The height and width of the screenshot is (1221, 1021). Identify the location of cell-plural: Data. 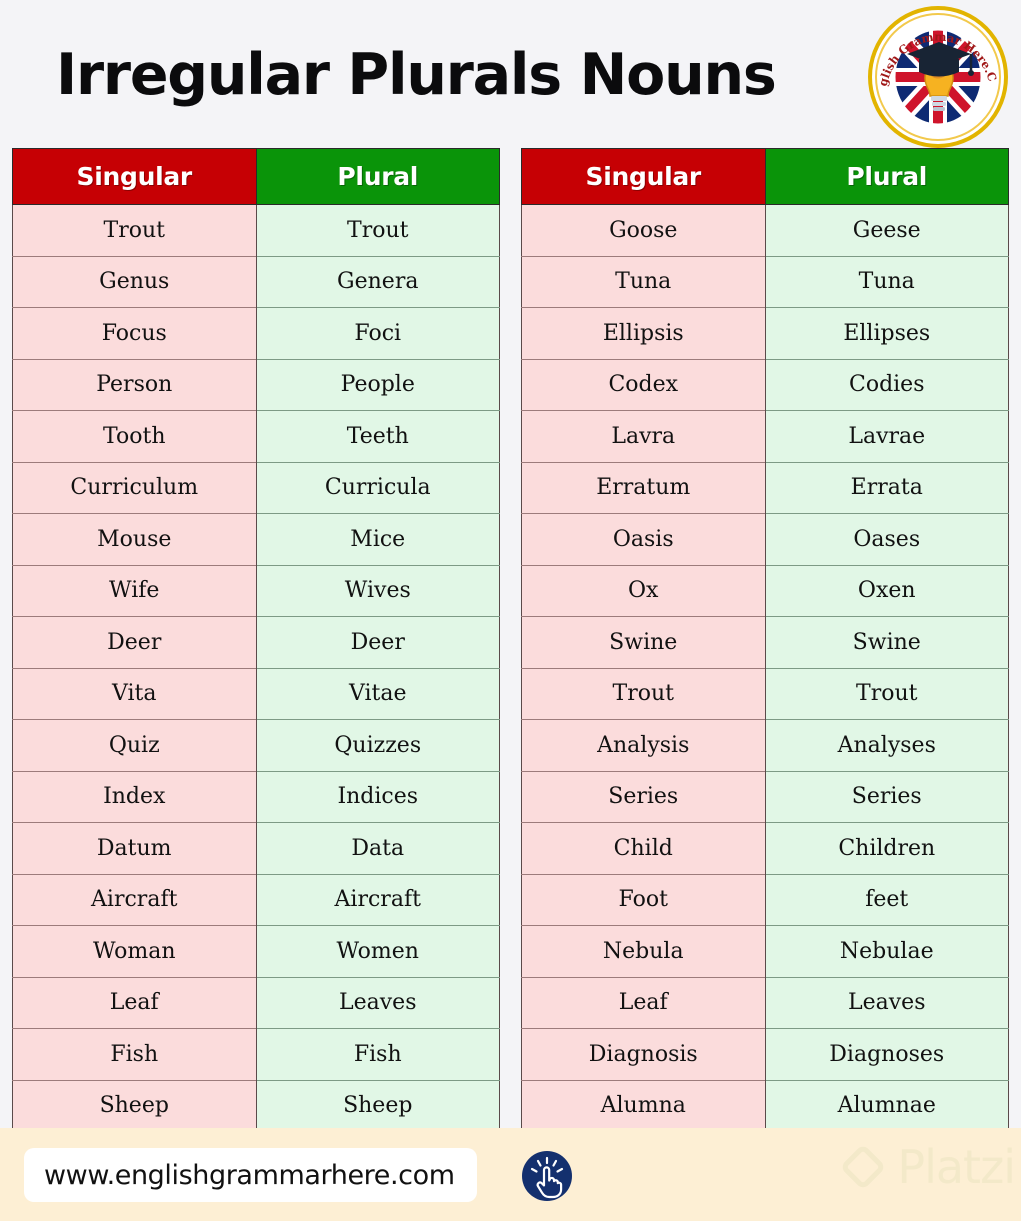
(378, 848).